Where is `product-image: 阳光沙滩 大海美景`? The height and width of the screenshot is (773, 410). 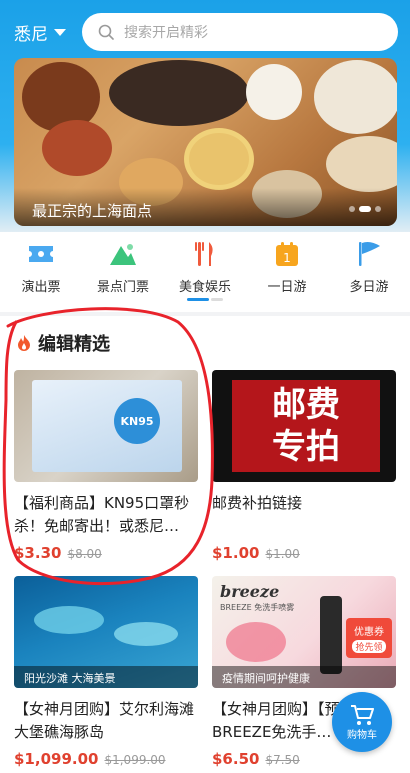 product-image: 阳光沙滩 大海美景 is located at coordinates (106, 632).